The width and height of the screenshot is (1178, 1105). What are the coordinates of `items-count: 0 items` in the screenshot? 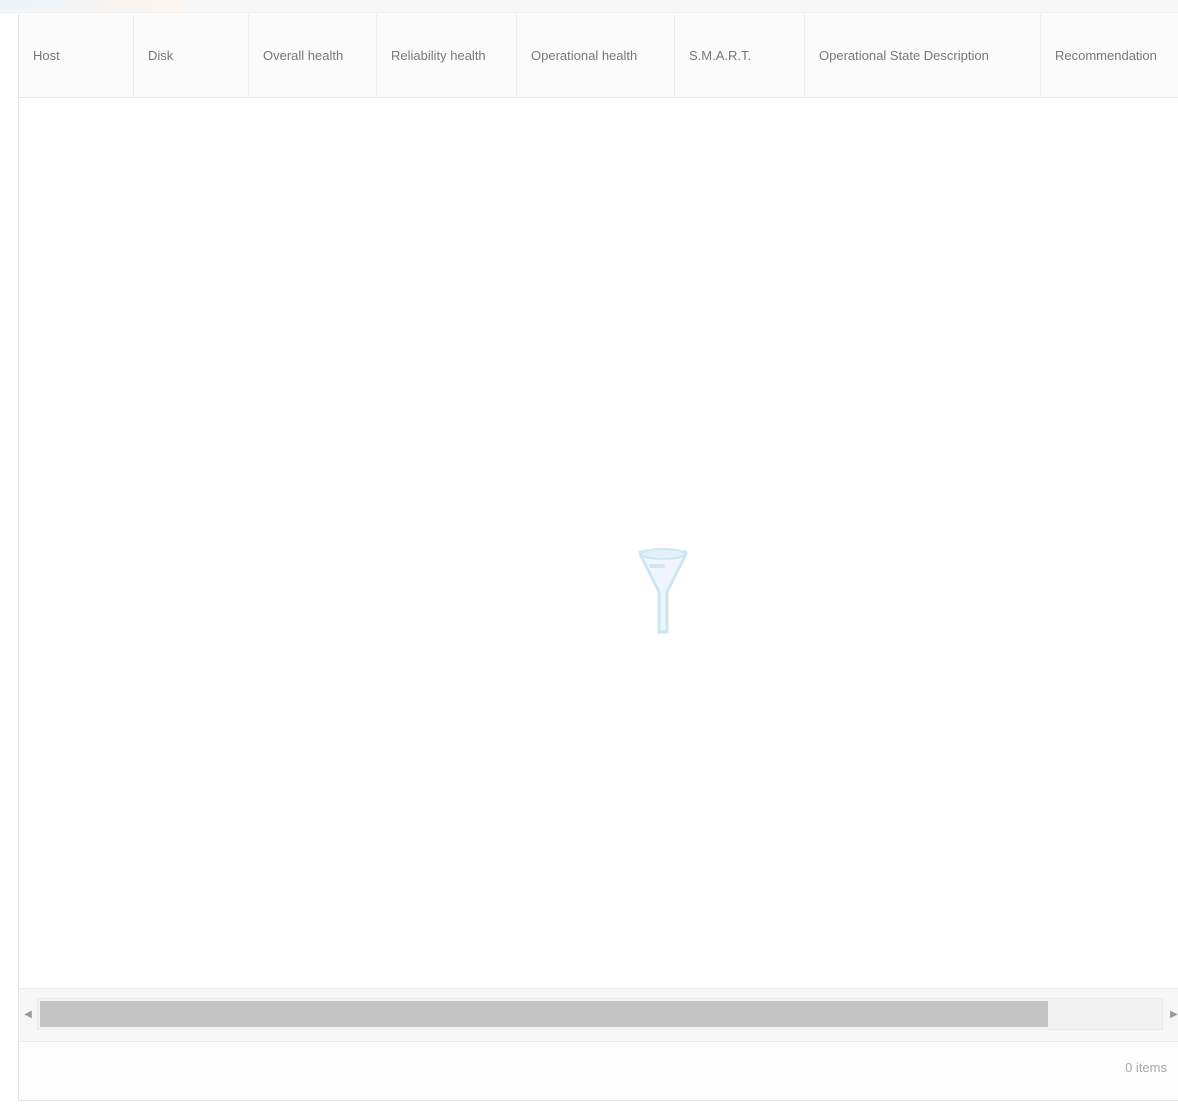 It's located at (1146, 1067).